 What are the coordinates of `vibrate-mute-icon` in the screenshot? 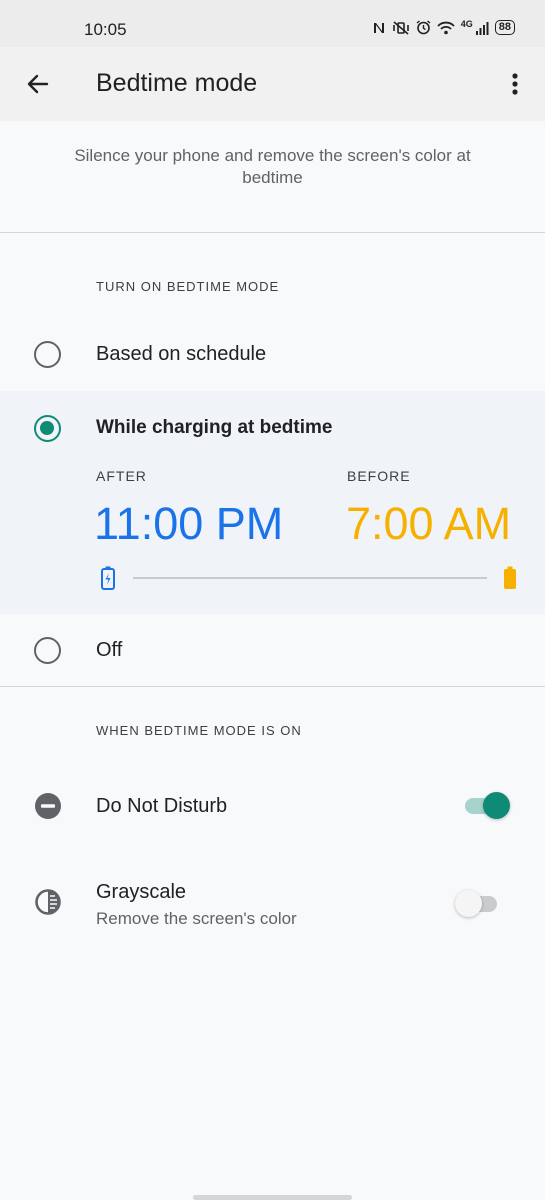 It's located at (400, 27).